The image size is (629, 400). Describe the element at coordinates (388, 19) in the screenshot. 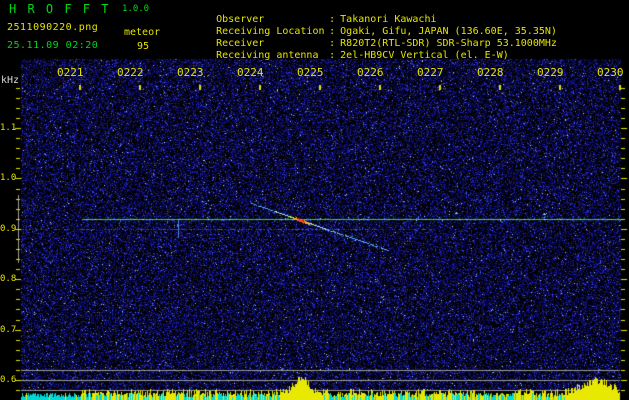

I see `header-value: Takanori Kawachi` at that location.